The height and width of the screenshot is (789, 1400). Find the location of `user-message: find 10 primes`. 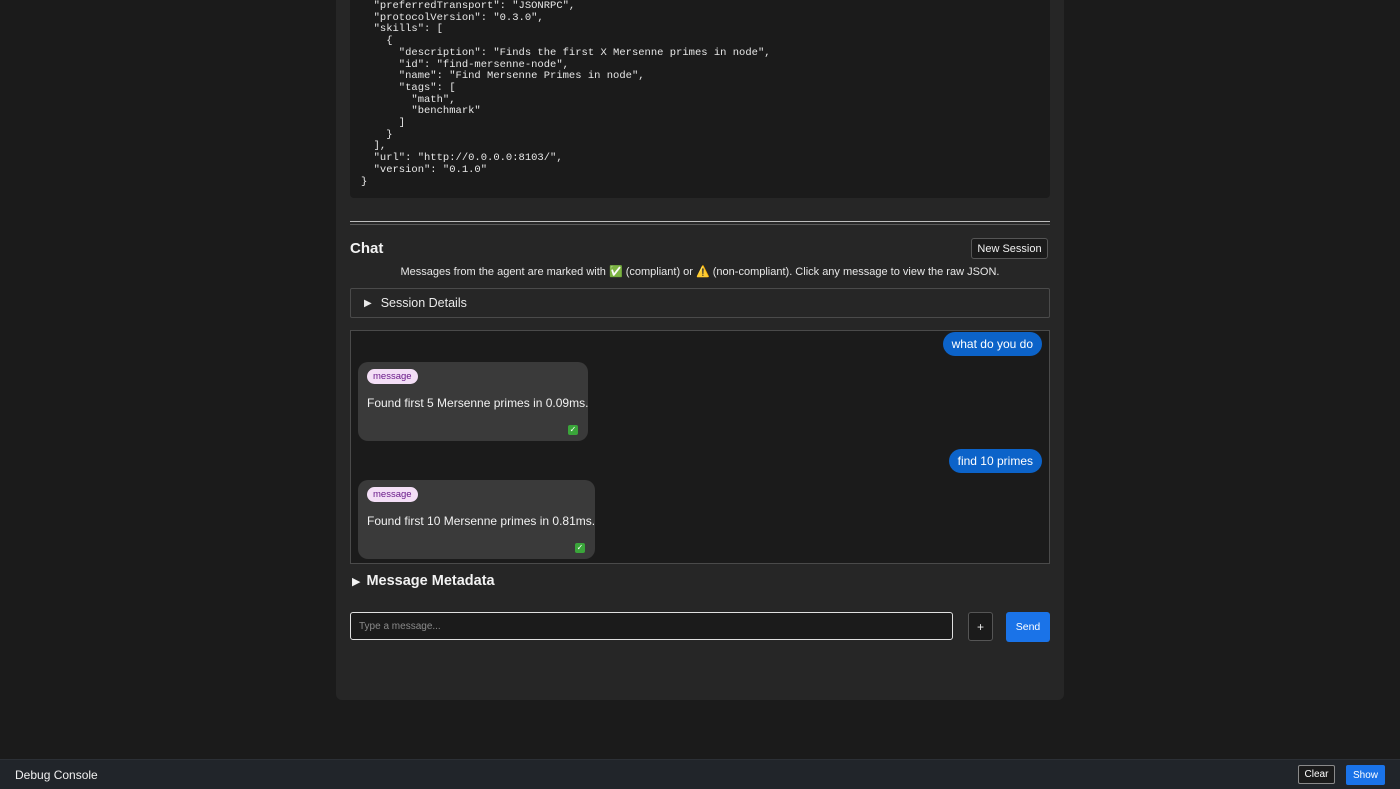

user-message: find 10 primes is located at coordinates (995, 461).